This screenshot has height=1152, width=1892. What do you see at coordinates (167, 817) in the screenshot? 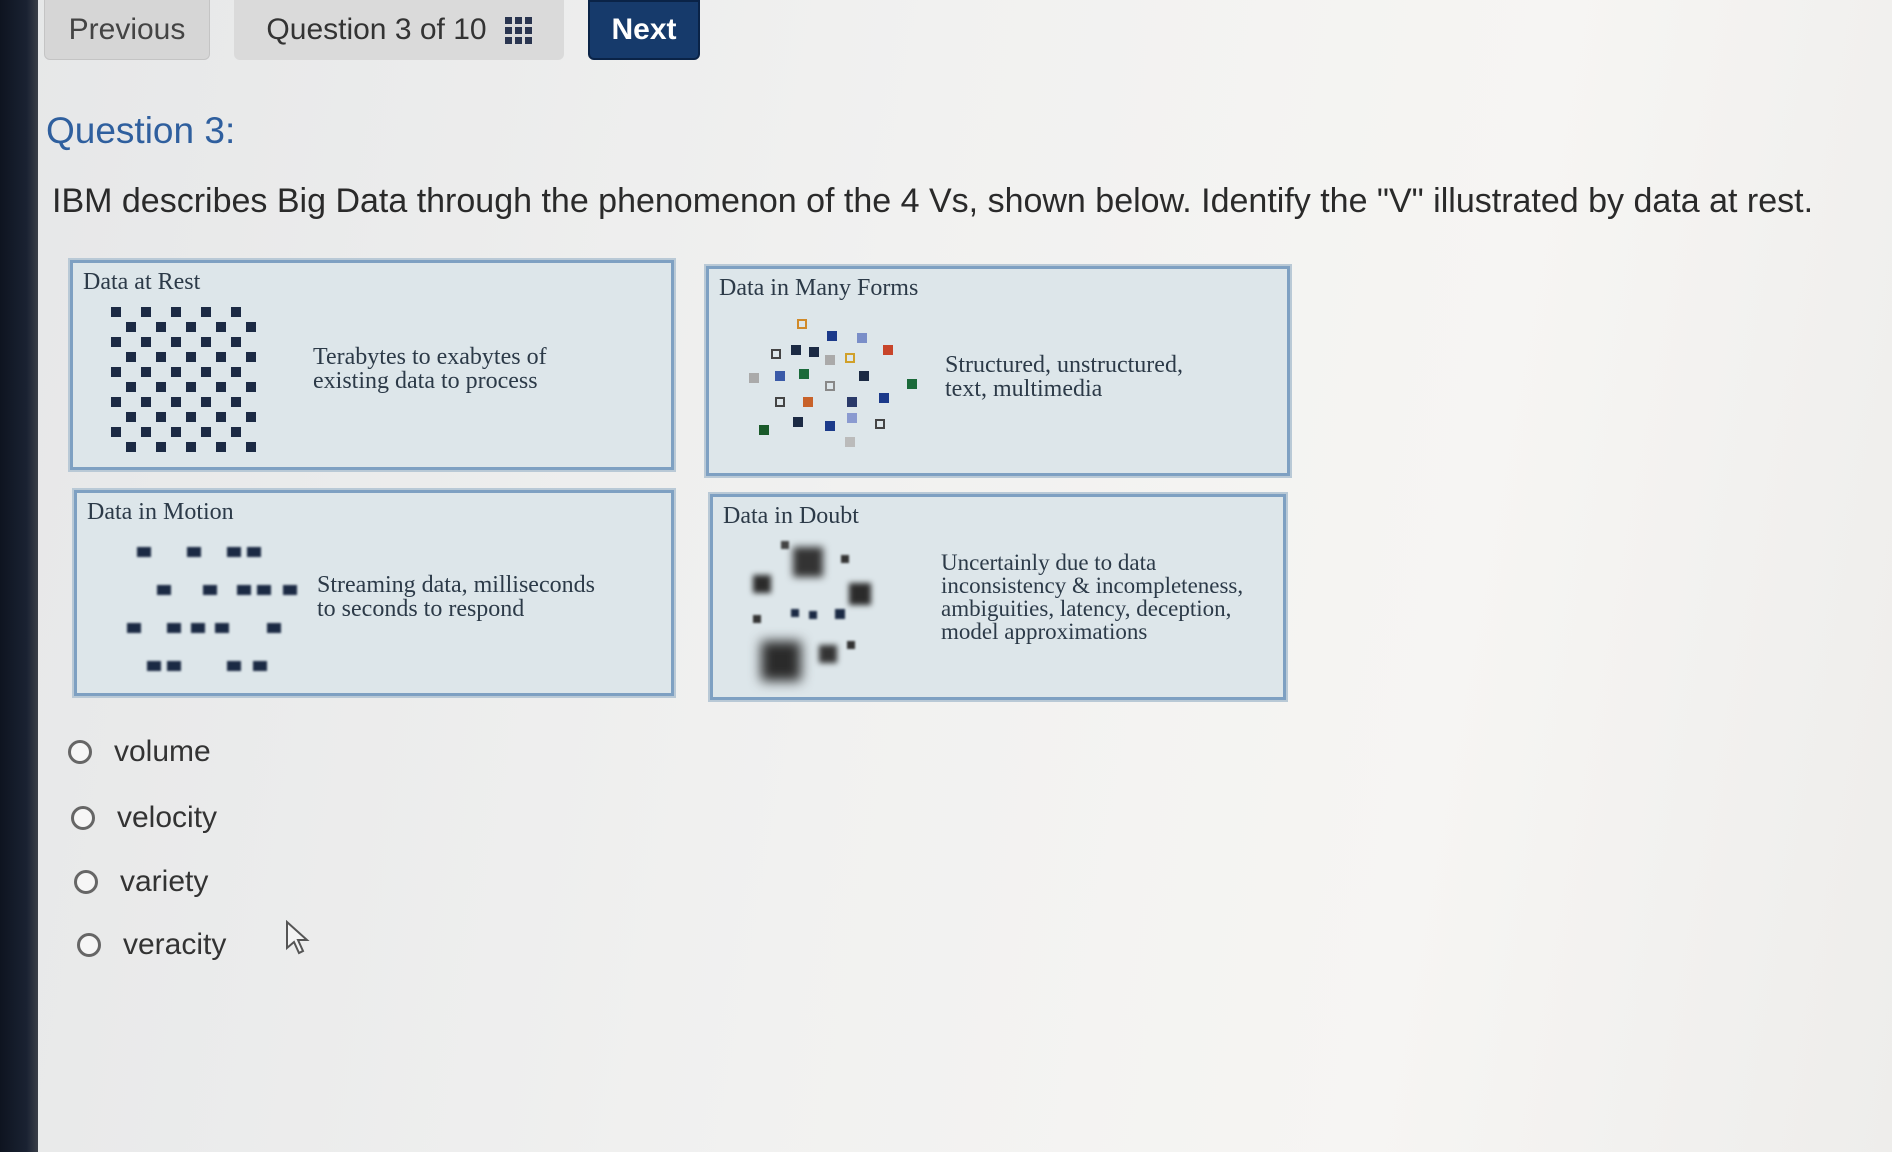
I see `option-label: velocity` at bounding box center [167, 817].